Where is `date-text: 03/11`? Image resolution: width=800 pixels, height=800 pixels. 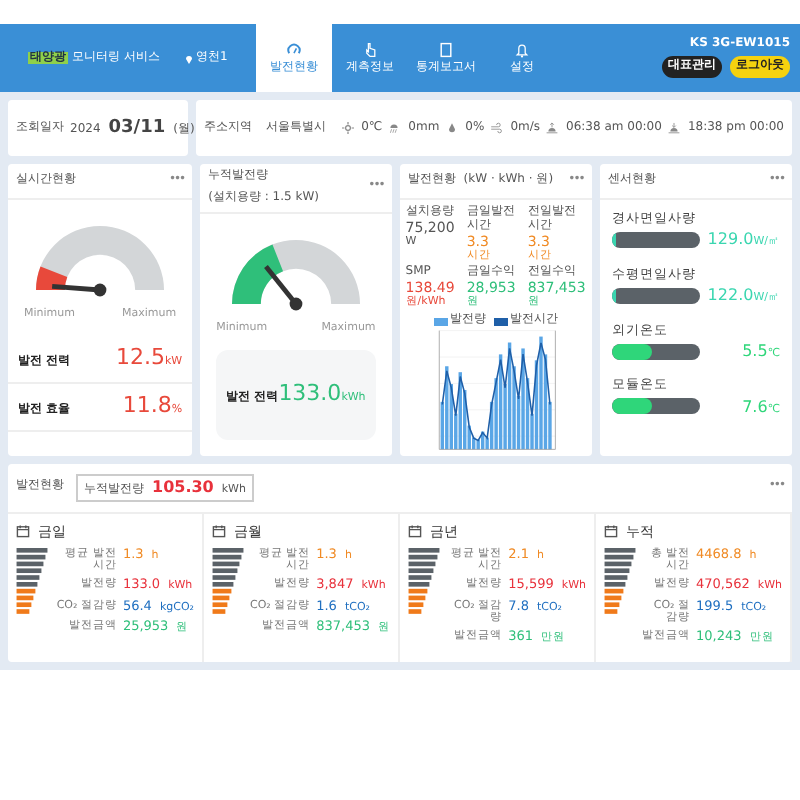
date-text: 03/11 is located at coordinates (137, 128).